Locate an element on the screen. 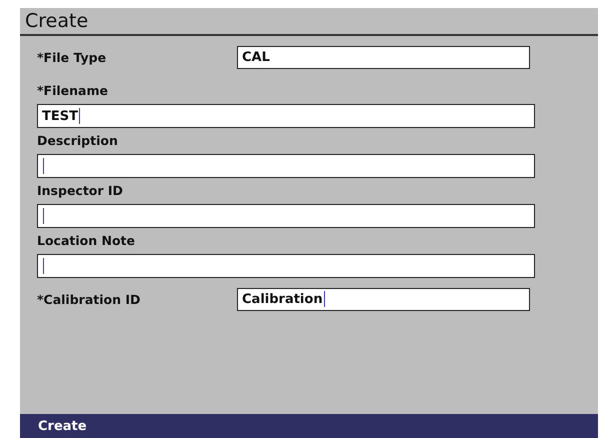  create-button: Create is located at coordinates (309, 426).